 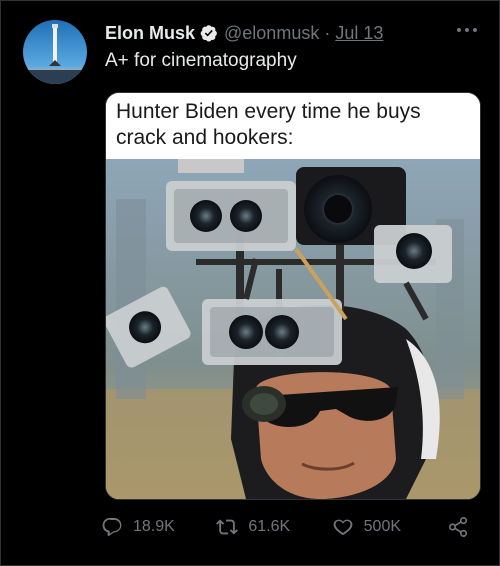 I want to click on tweet-header: Elon Musk @elonmusk · Jul 13, so click(x=292, y=33).